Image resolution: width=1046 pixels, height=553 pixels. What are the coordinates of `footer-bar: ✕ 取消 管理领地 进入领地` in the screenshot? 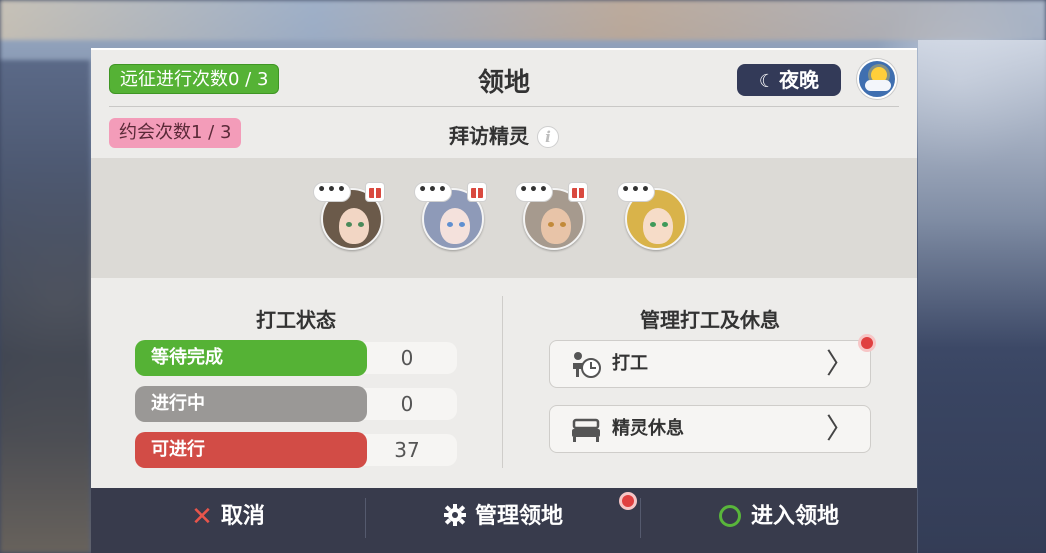 It's located at (504, 520).